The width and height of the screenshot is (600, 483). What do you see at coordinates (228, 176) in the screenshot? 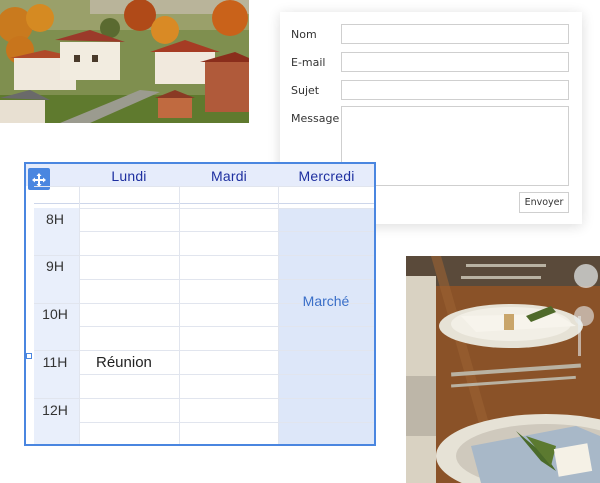
I see `day-header-mardi: Mardi` at bounding box center [228, 176].